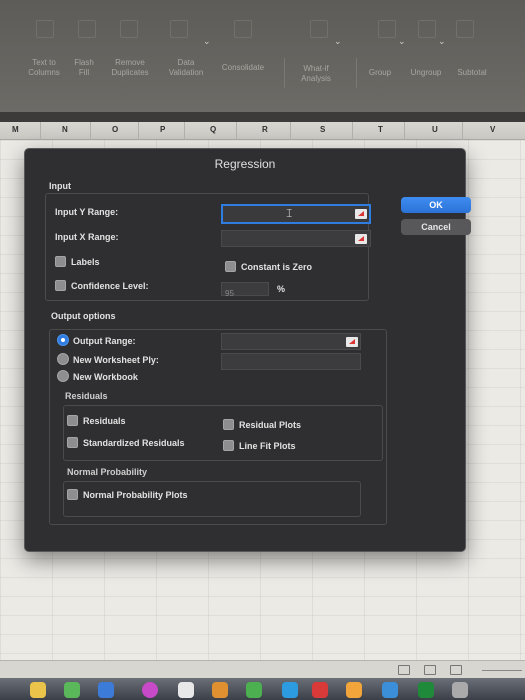  What do you see at coordinates (63, 376) in the screenshot?
I see `new-workbook-radio` at bounding box center [63, 376].